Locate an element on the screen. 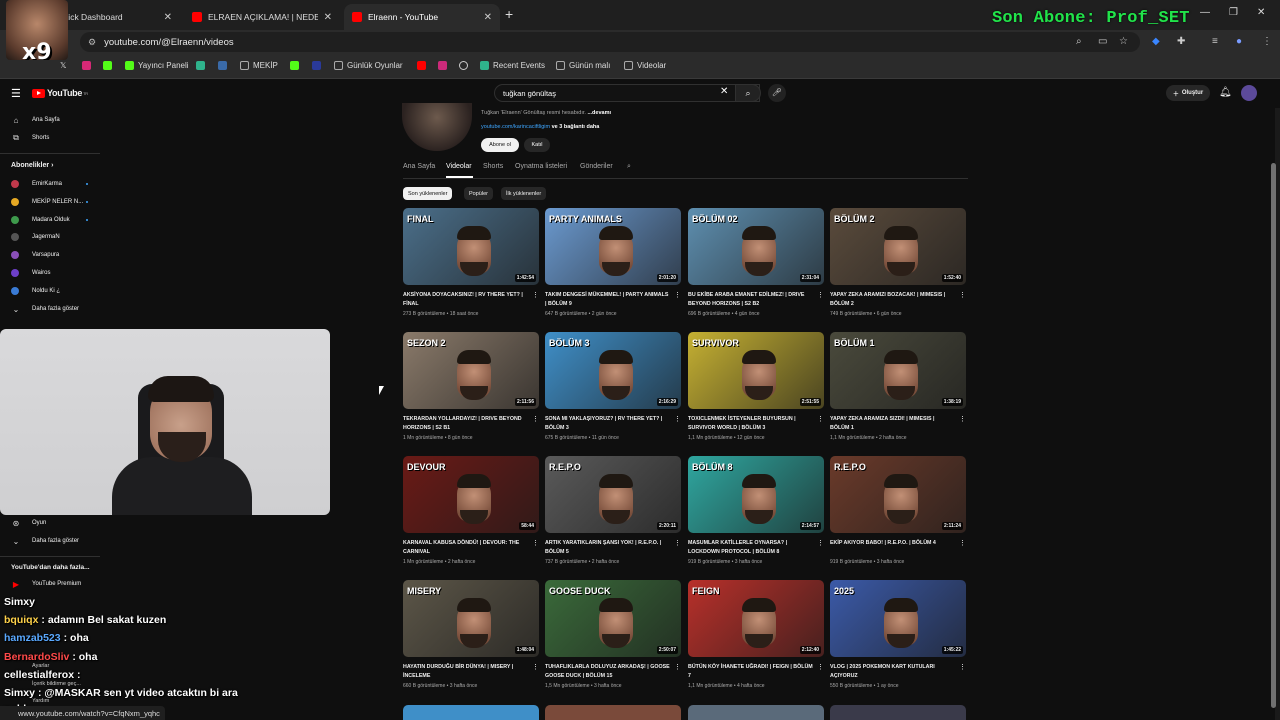 This screenshot has width=1280, height=720. tab-elraen-aciklama: ELRAEN AÇIKLAMA! | NEDEN E ✕ is located at coordinates (262, 17).